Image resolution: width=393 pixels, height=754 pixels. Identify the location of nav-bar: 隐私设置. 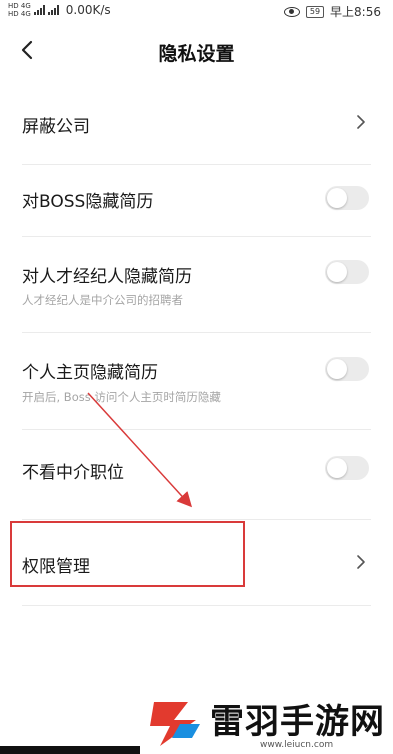
(196, 51).